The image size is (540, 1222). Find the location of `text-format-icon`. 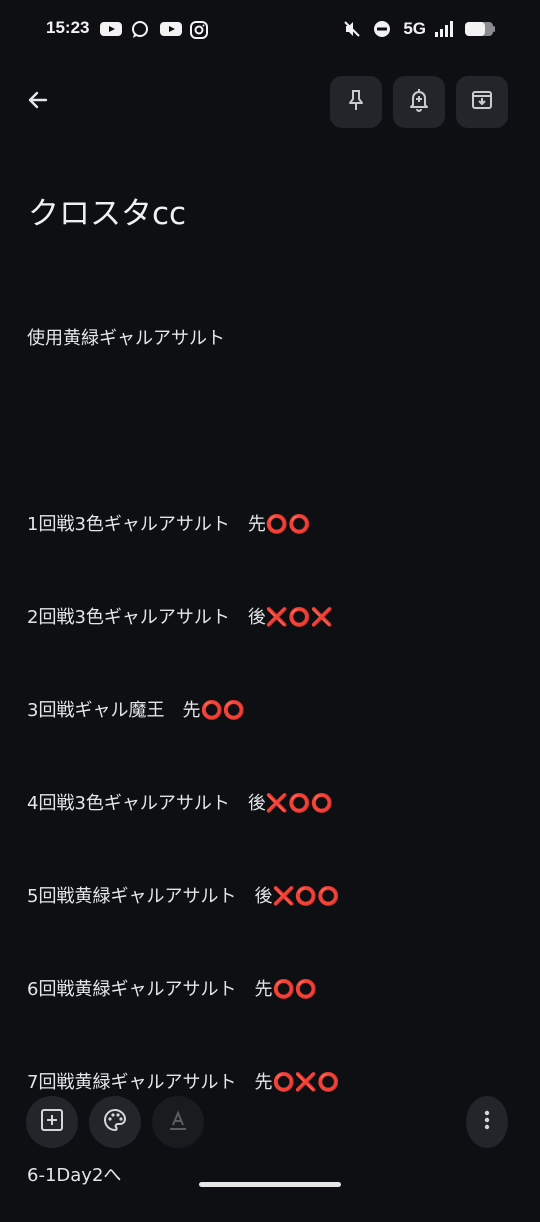

text-format-icon is located at coordinates (178, 1122).